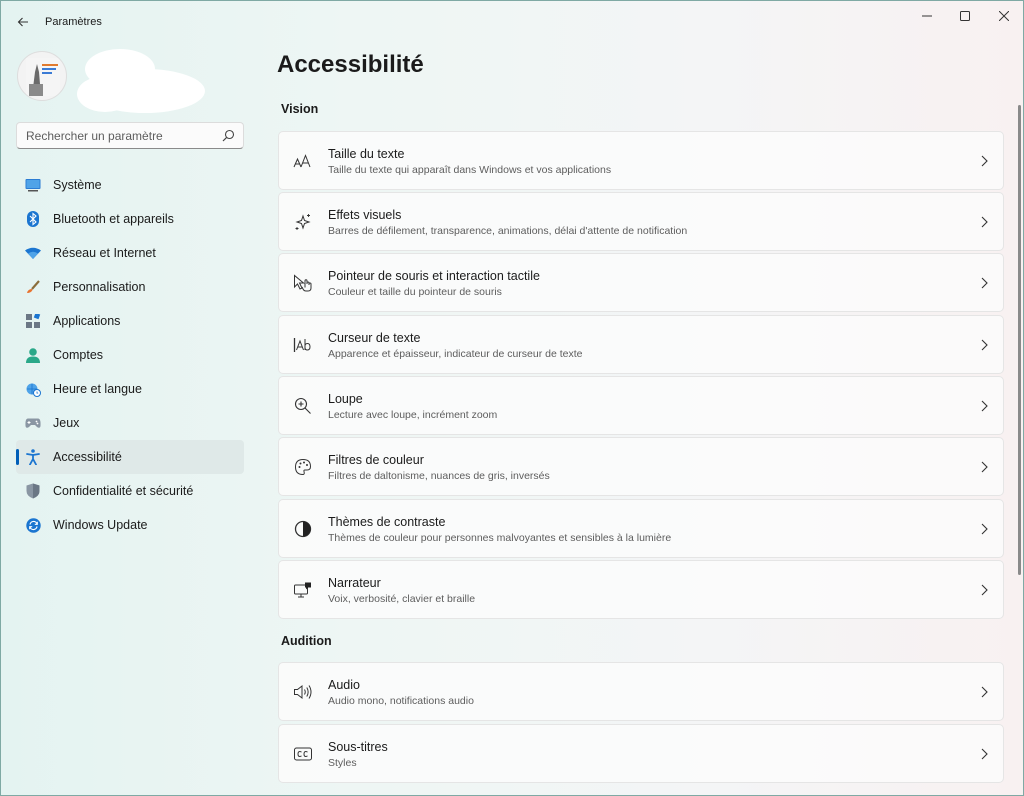 This screenshot has width=1024, height=796. Describe the element at coordinates (303, 161) in the screenshot. I see `text-size-icon` at that location.